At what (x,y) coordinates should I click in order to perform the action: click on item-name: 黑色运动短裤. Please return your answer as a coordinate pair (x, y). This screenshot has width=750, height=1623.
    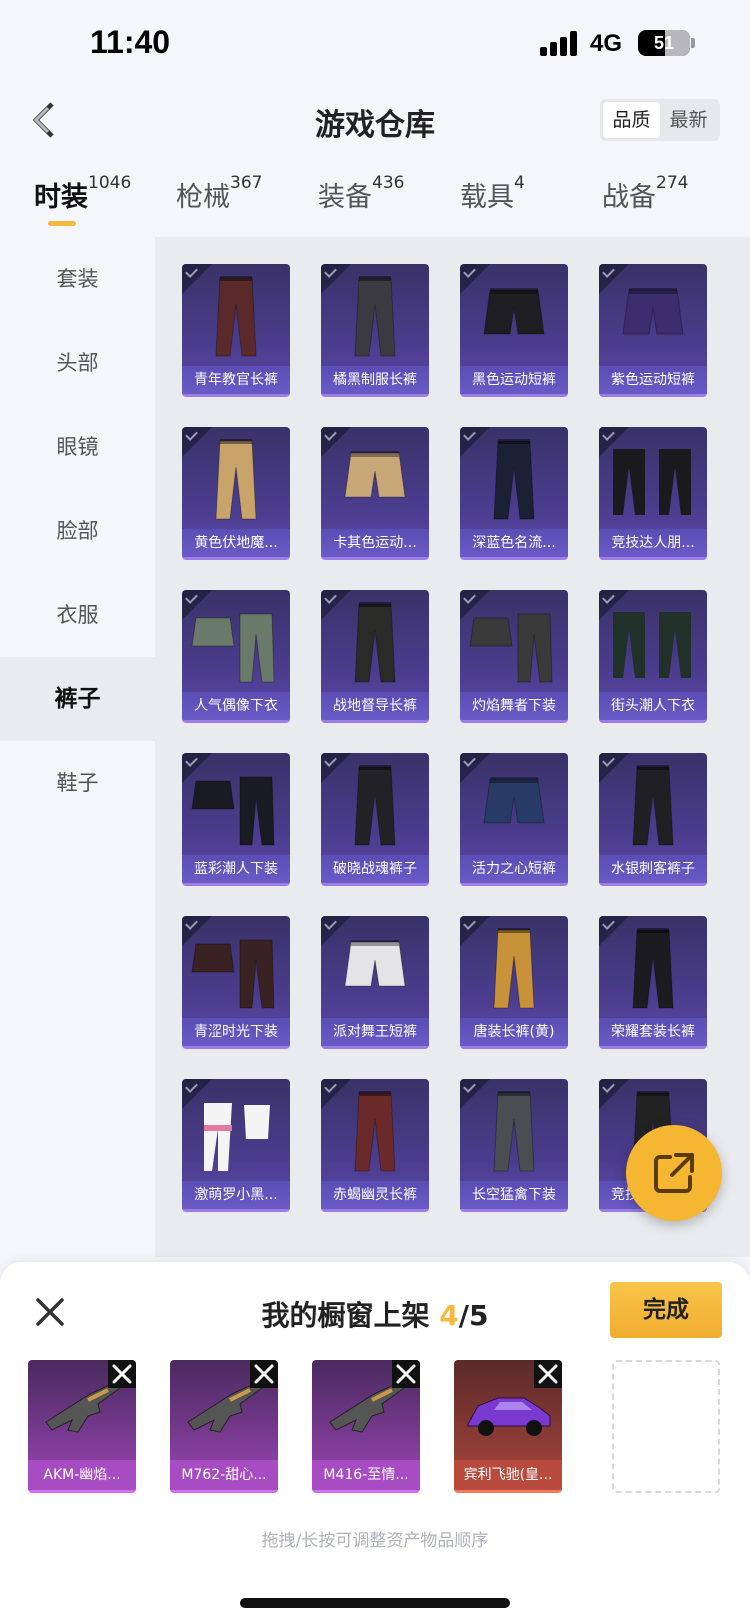
    Looking at the image, I should click on (514, 380).